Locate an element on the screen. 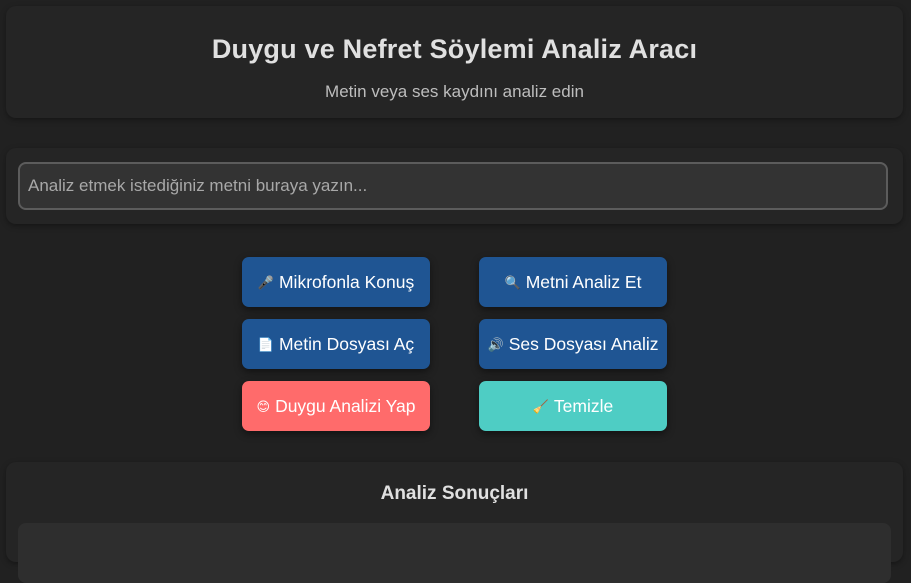 This screenshot has height=583, width=911. magnifier-icon: 🔍 is located at coordinates (512, 282).